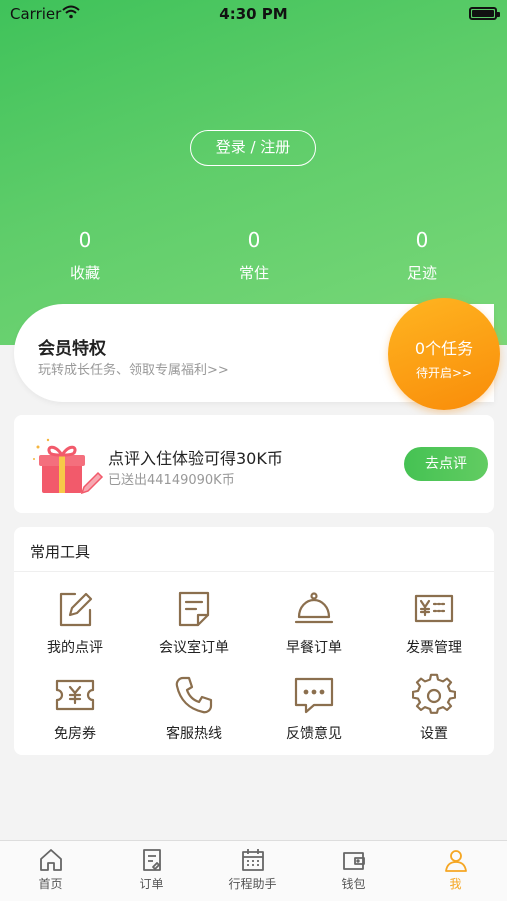  What do you see at coordinates (444, 348) in the screenshot?
I see `task-count: 0个任务` at bounding box center [444, 348].